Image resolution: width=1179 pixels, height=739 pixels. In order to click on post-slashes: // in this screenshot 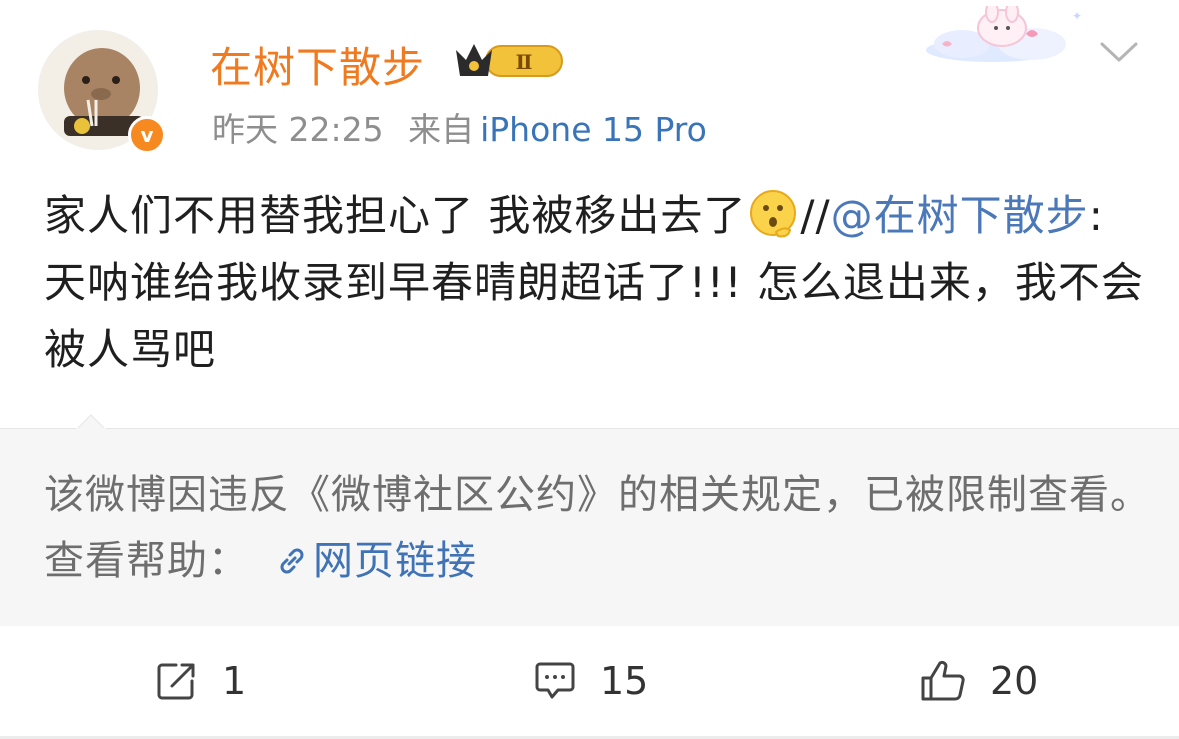, I will do `click(815, 215)`.